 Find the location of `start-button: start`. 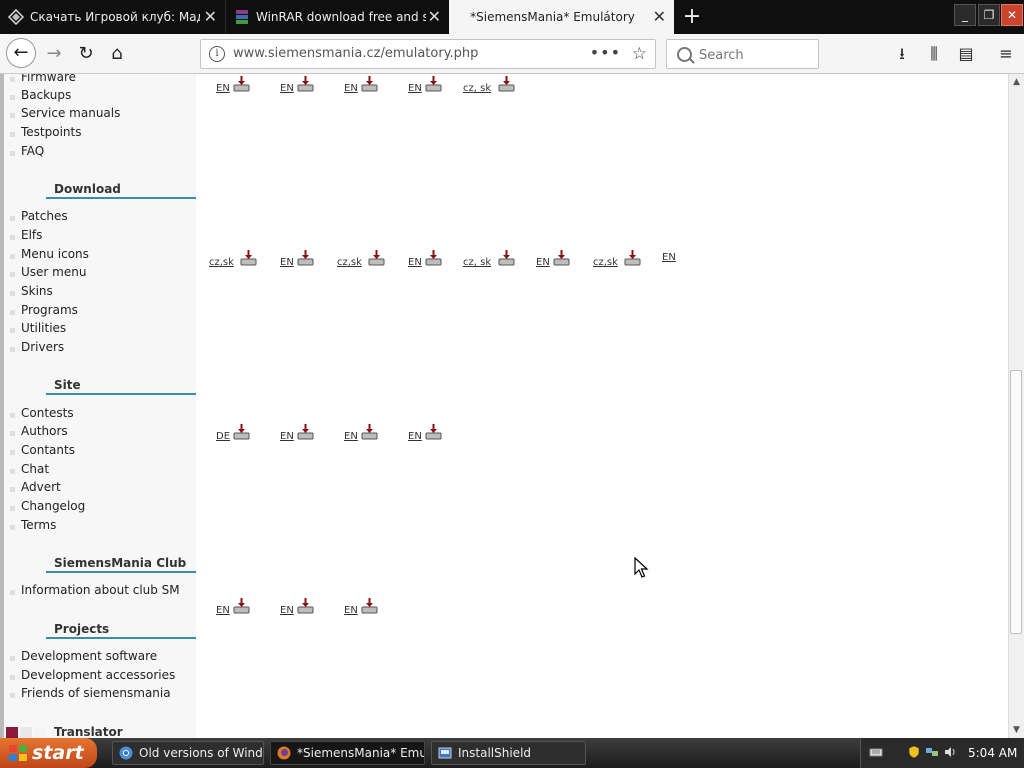

start-button: start is located at coordinates (48, 753).